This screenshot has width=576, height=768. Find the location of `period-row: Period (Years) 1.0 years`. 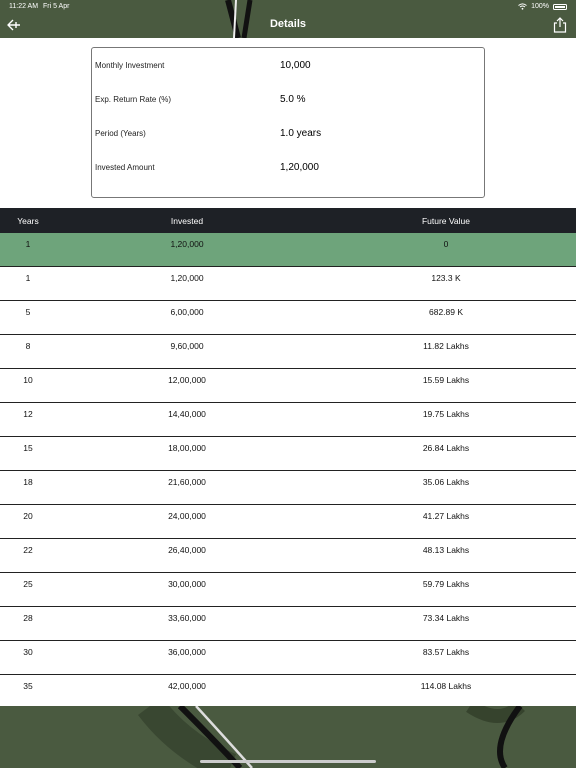

period-row: Period (Years) 1.0 years is located at coordinates (288, 133).